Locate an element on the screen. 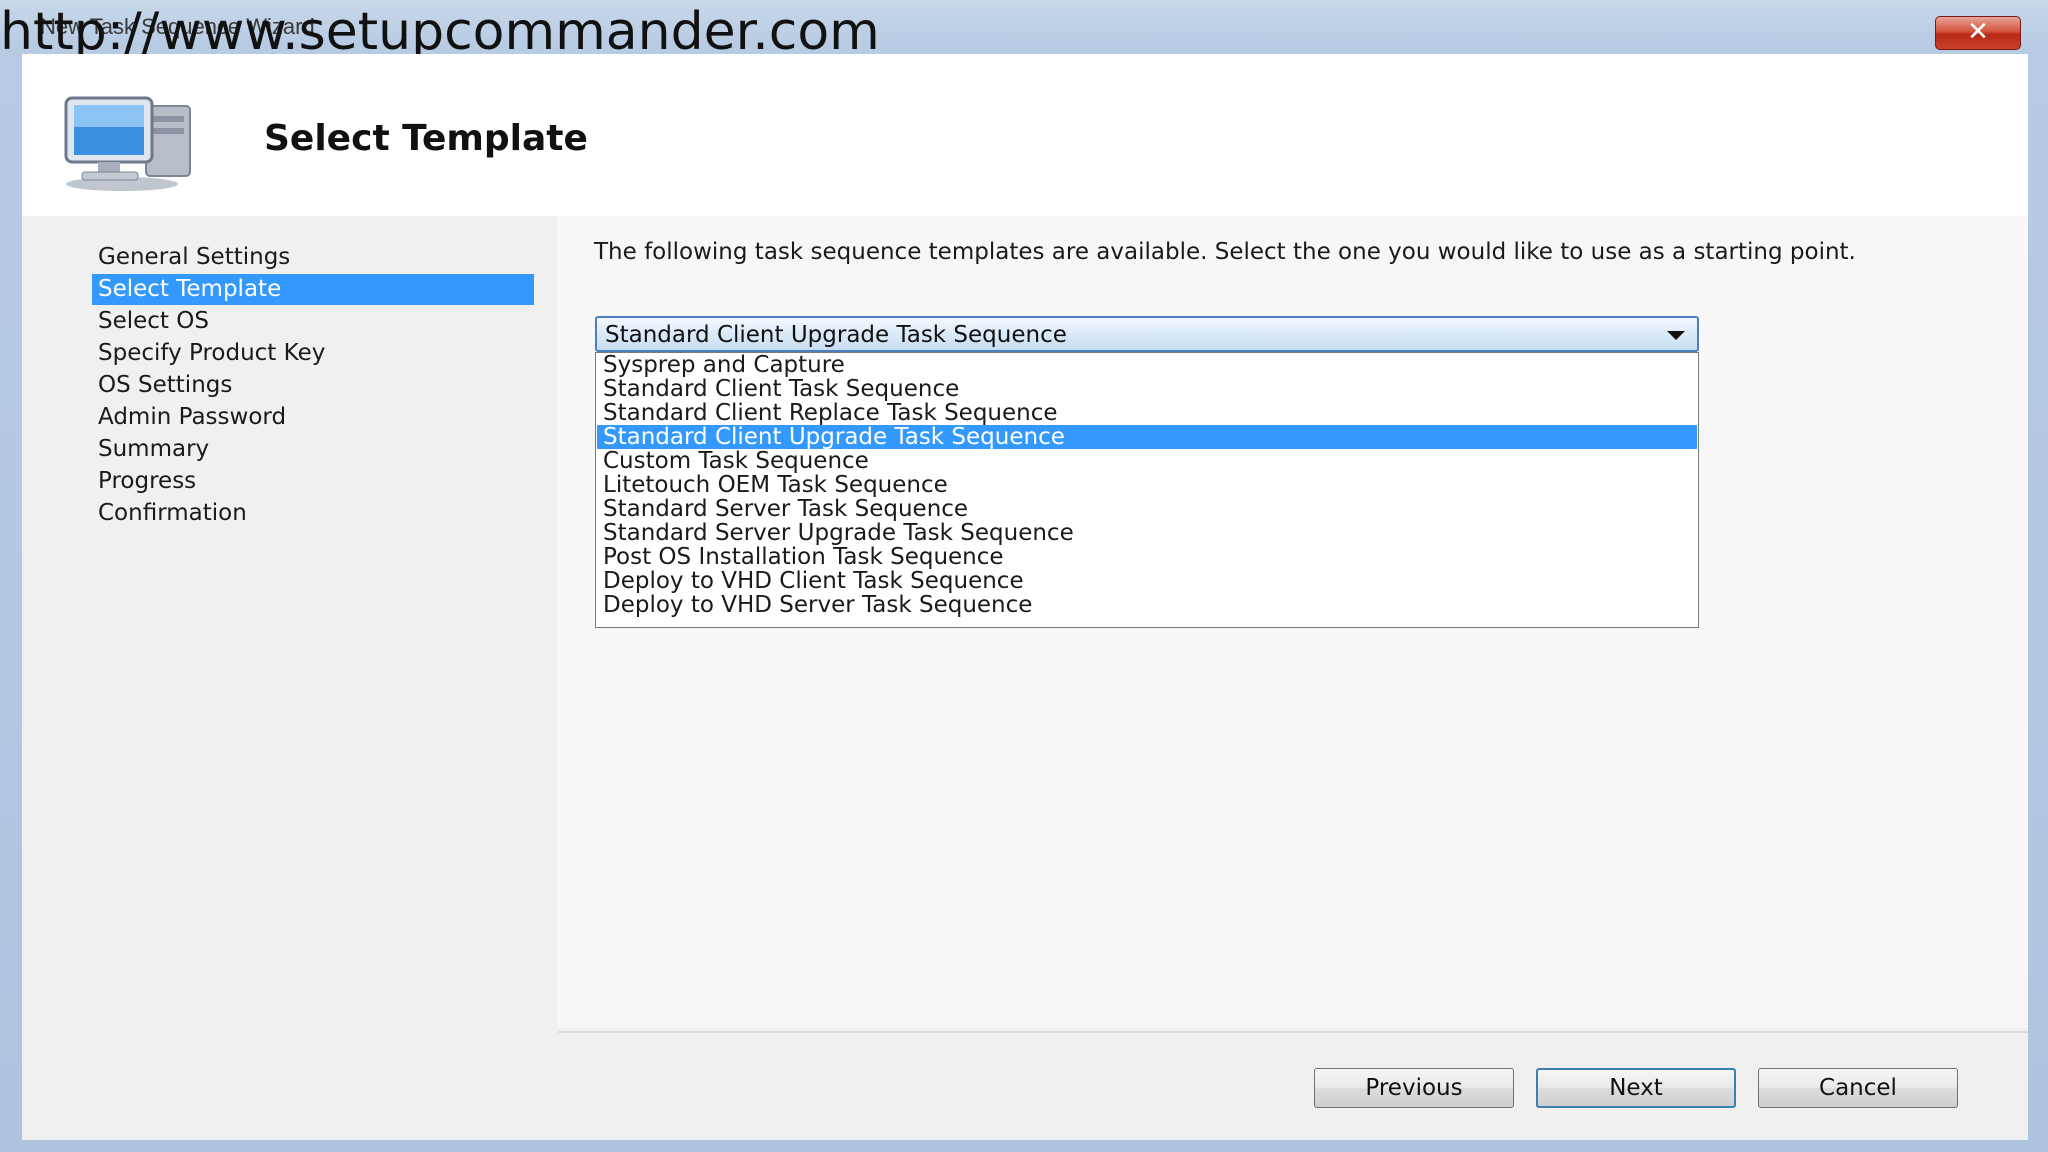  step-summary: Summary is located at coordinates (313, 449).